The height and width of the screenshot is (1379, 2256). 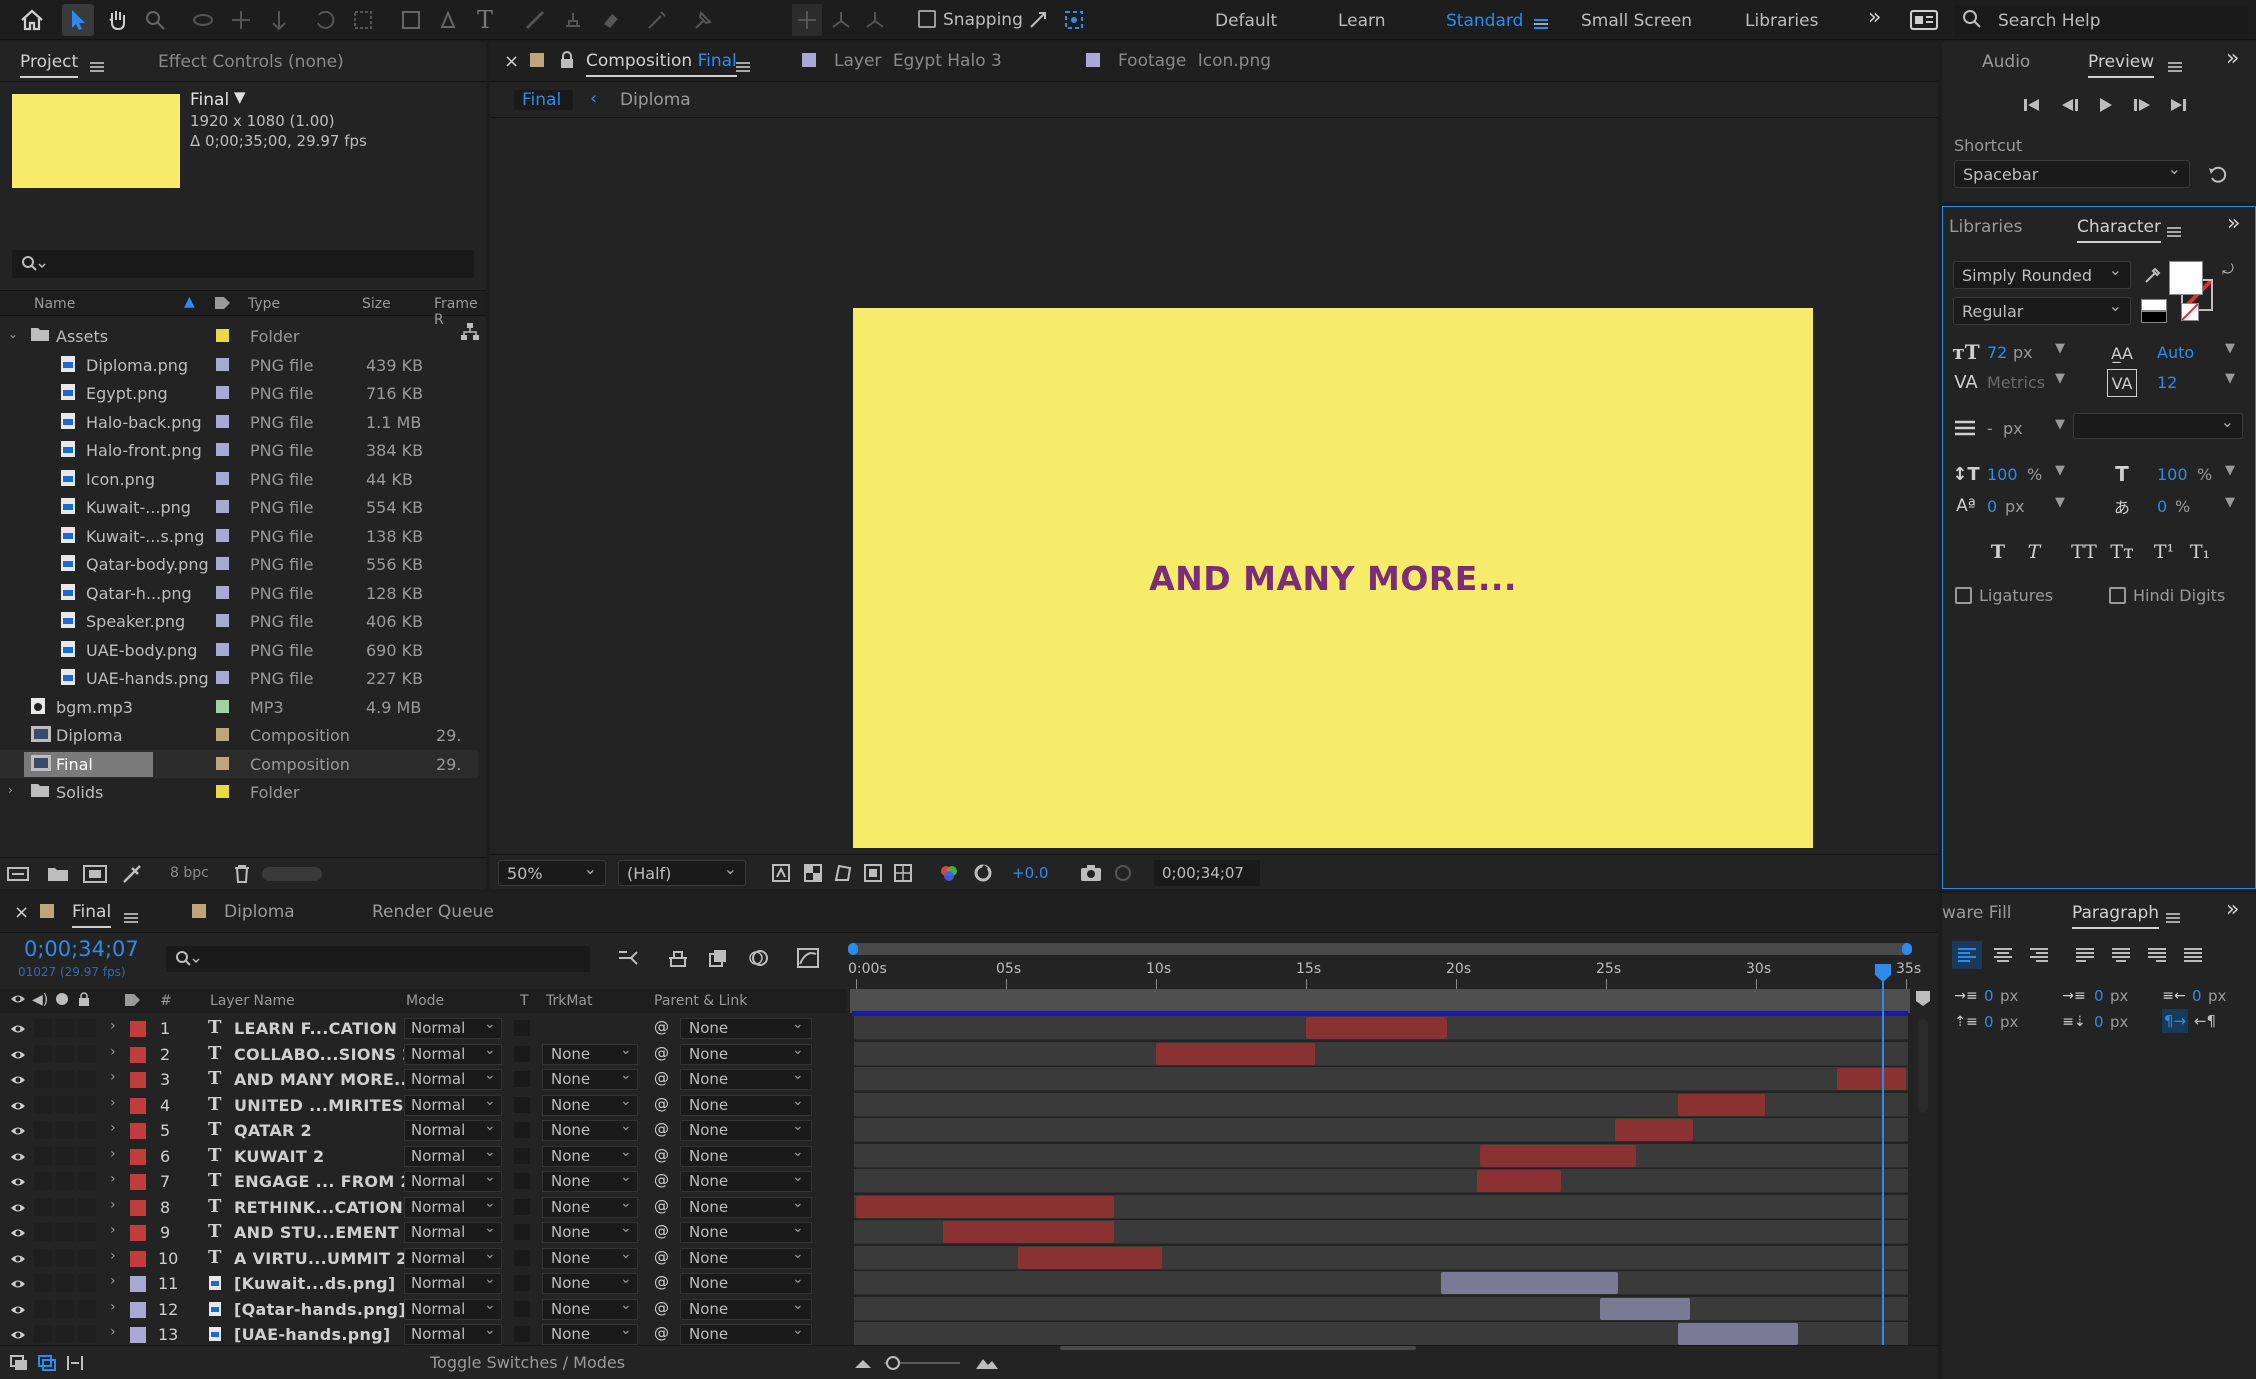 What do you see at coordinates (661, 64) in the screenshot?
I see `tab-composition-final: Composition Final` at bounding box center [661, 64].